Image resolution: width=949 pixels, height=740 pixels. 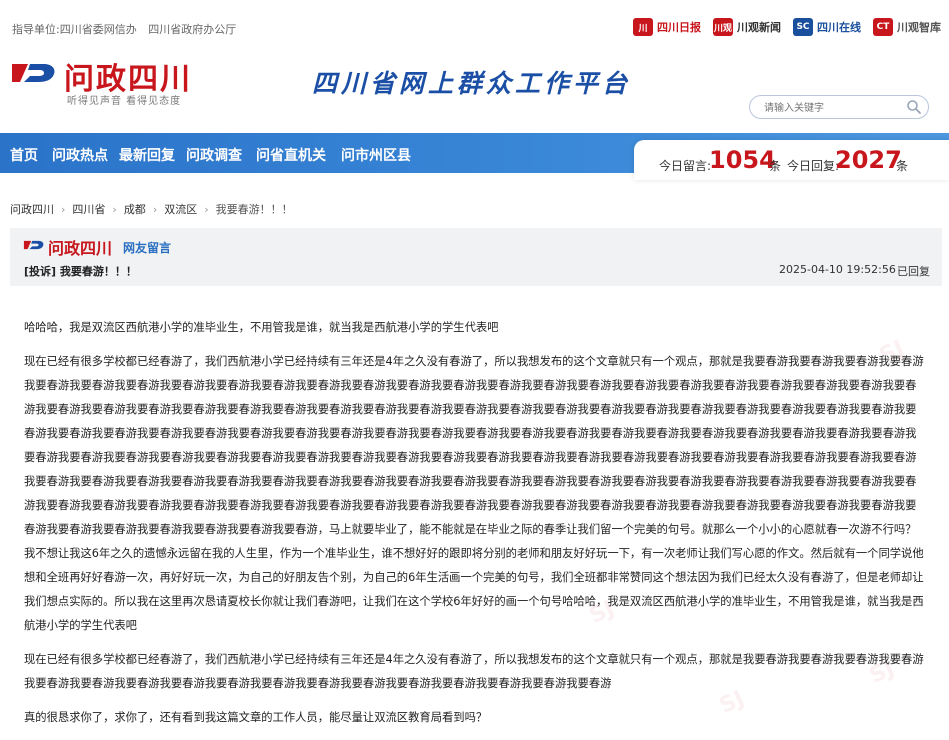 What do you see at coordinates (147, 155) in the screenshot?
I see `nav-item-latest-reply: 最新回复` at bounding box center [147, 155].